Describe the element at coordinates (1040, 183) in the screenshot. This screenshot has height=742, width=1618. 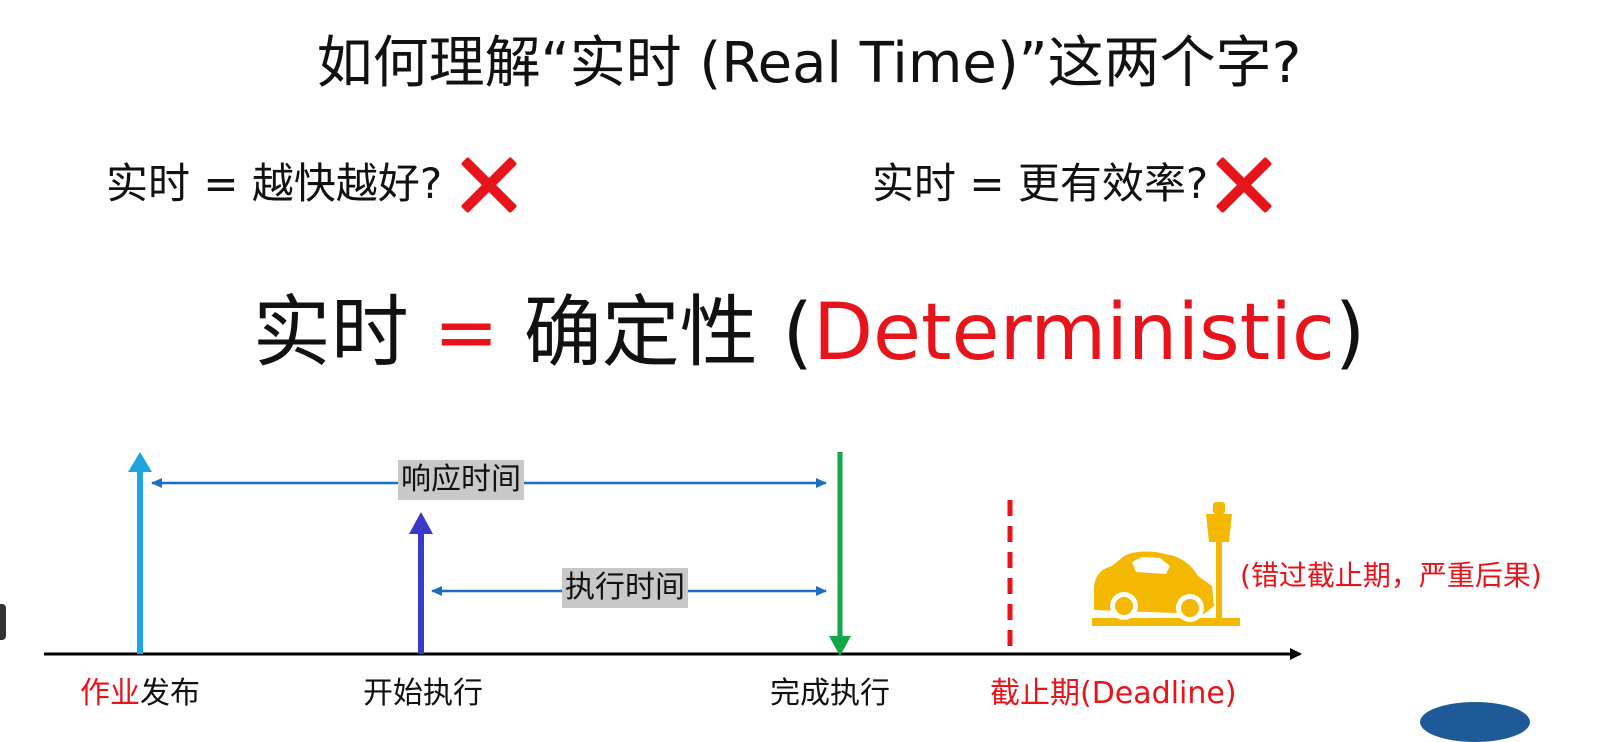
I see `claim-more-efficient: 实时 = 更有效率?` at that location.